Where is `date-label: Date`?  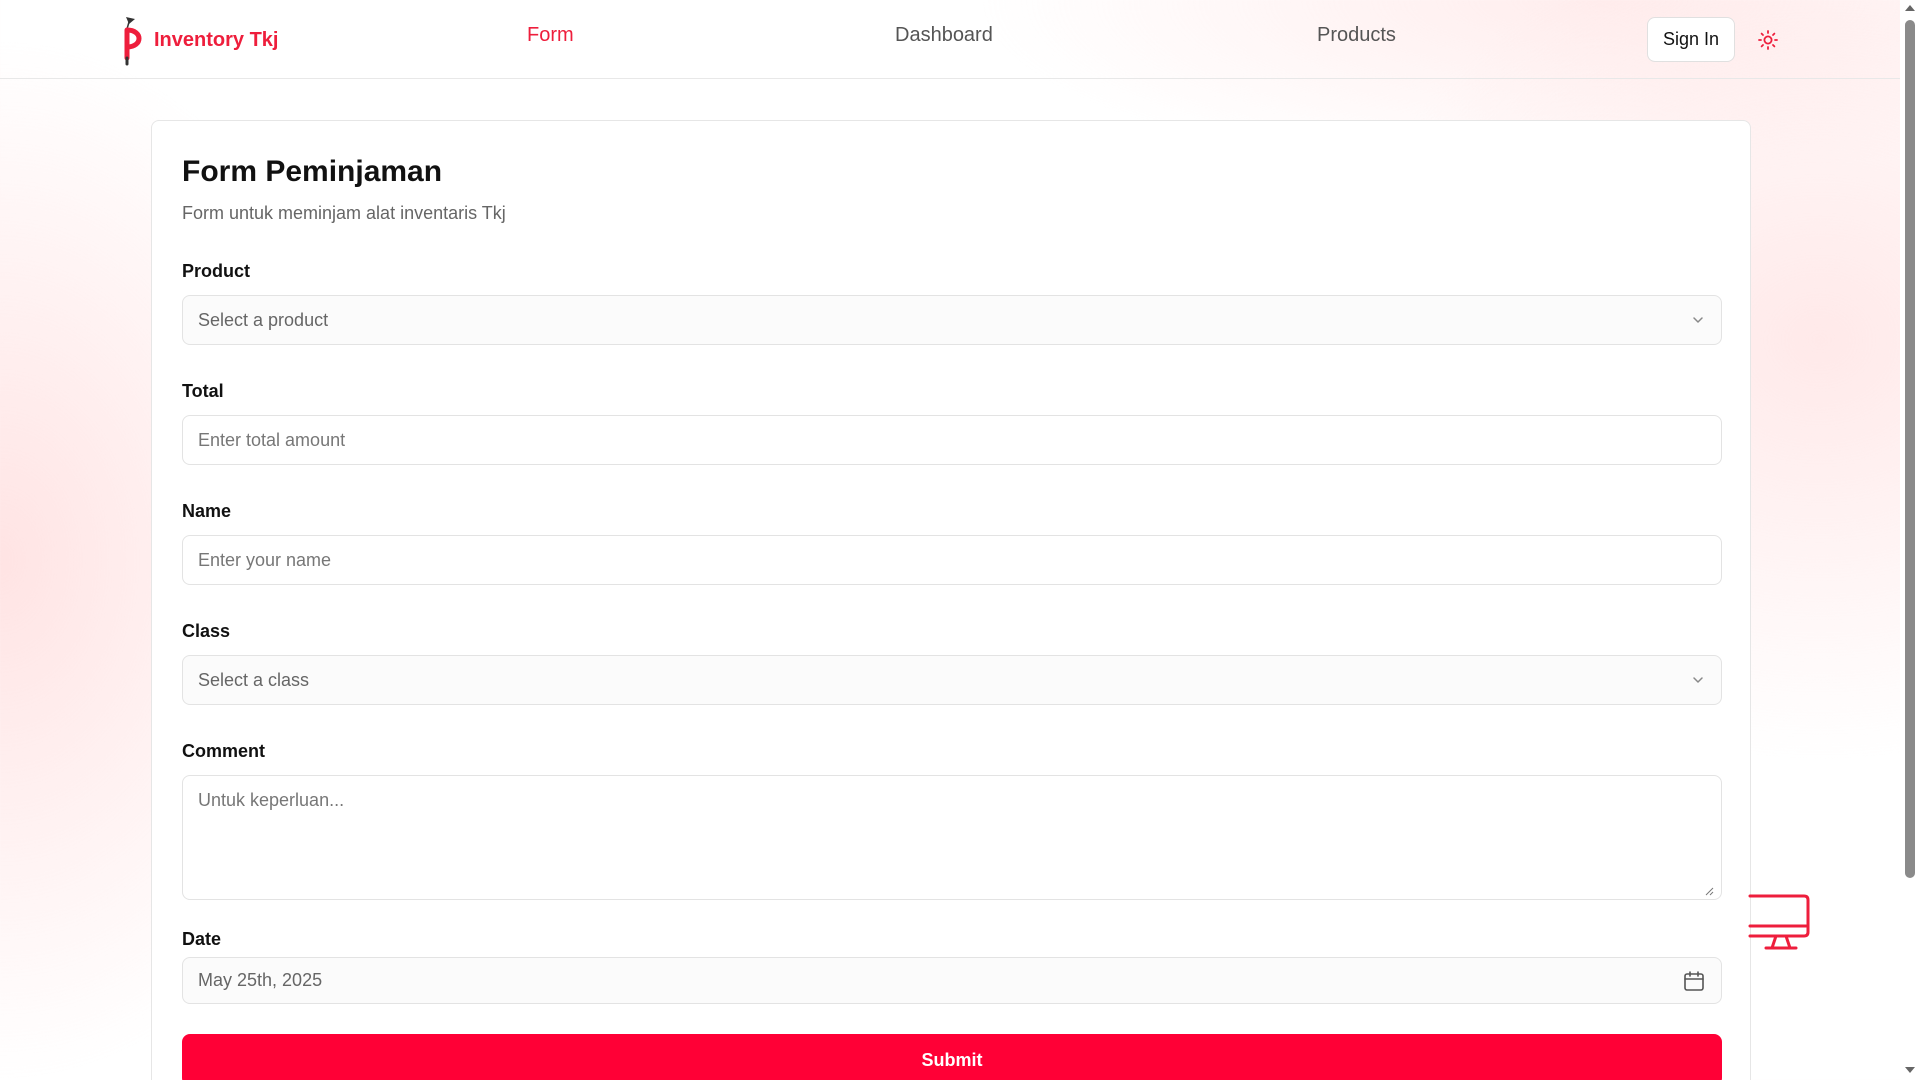 date-label: Date is located at coordinates (202, 939).